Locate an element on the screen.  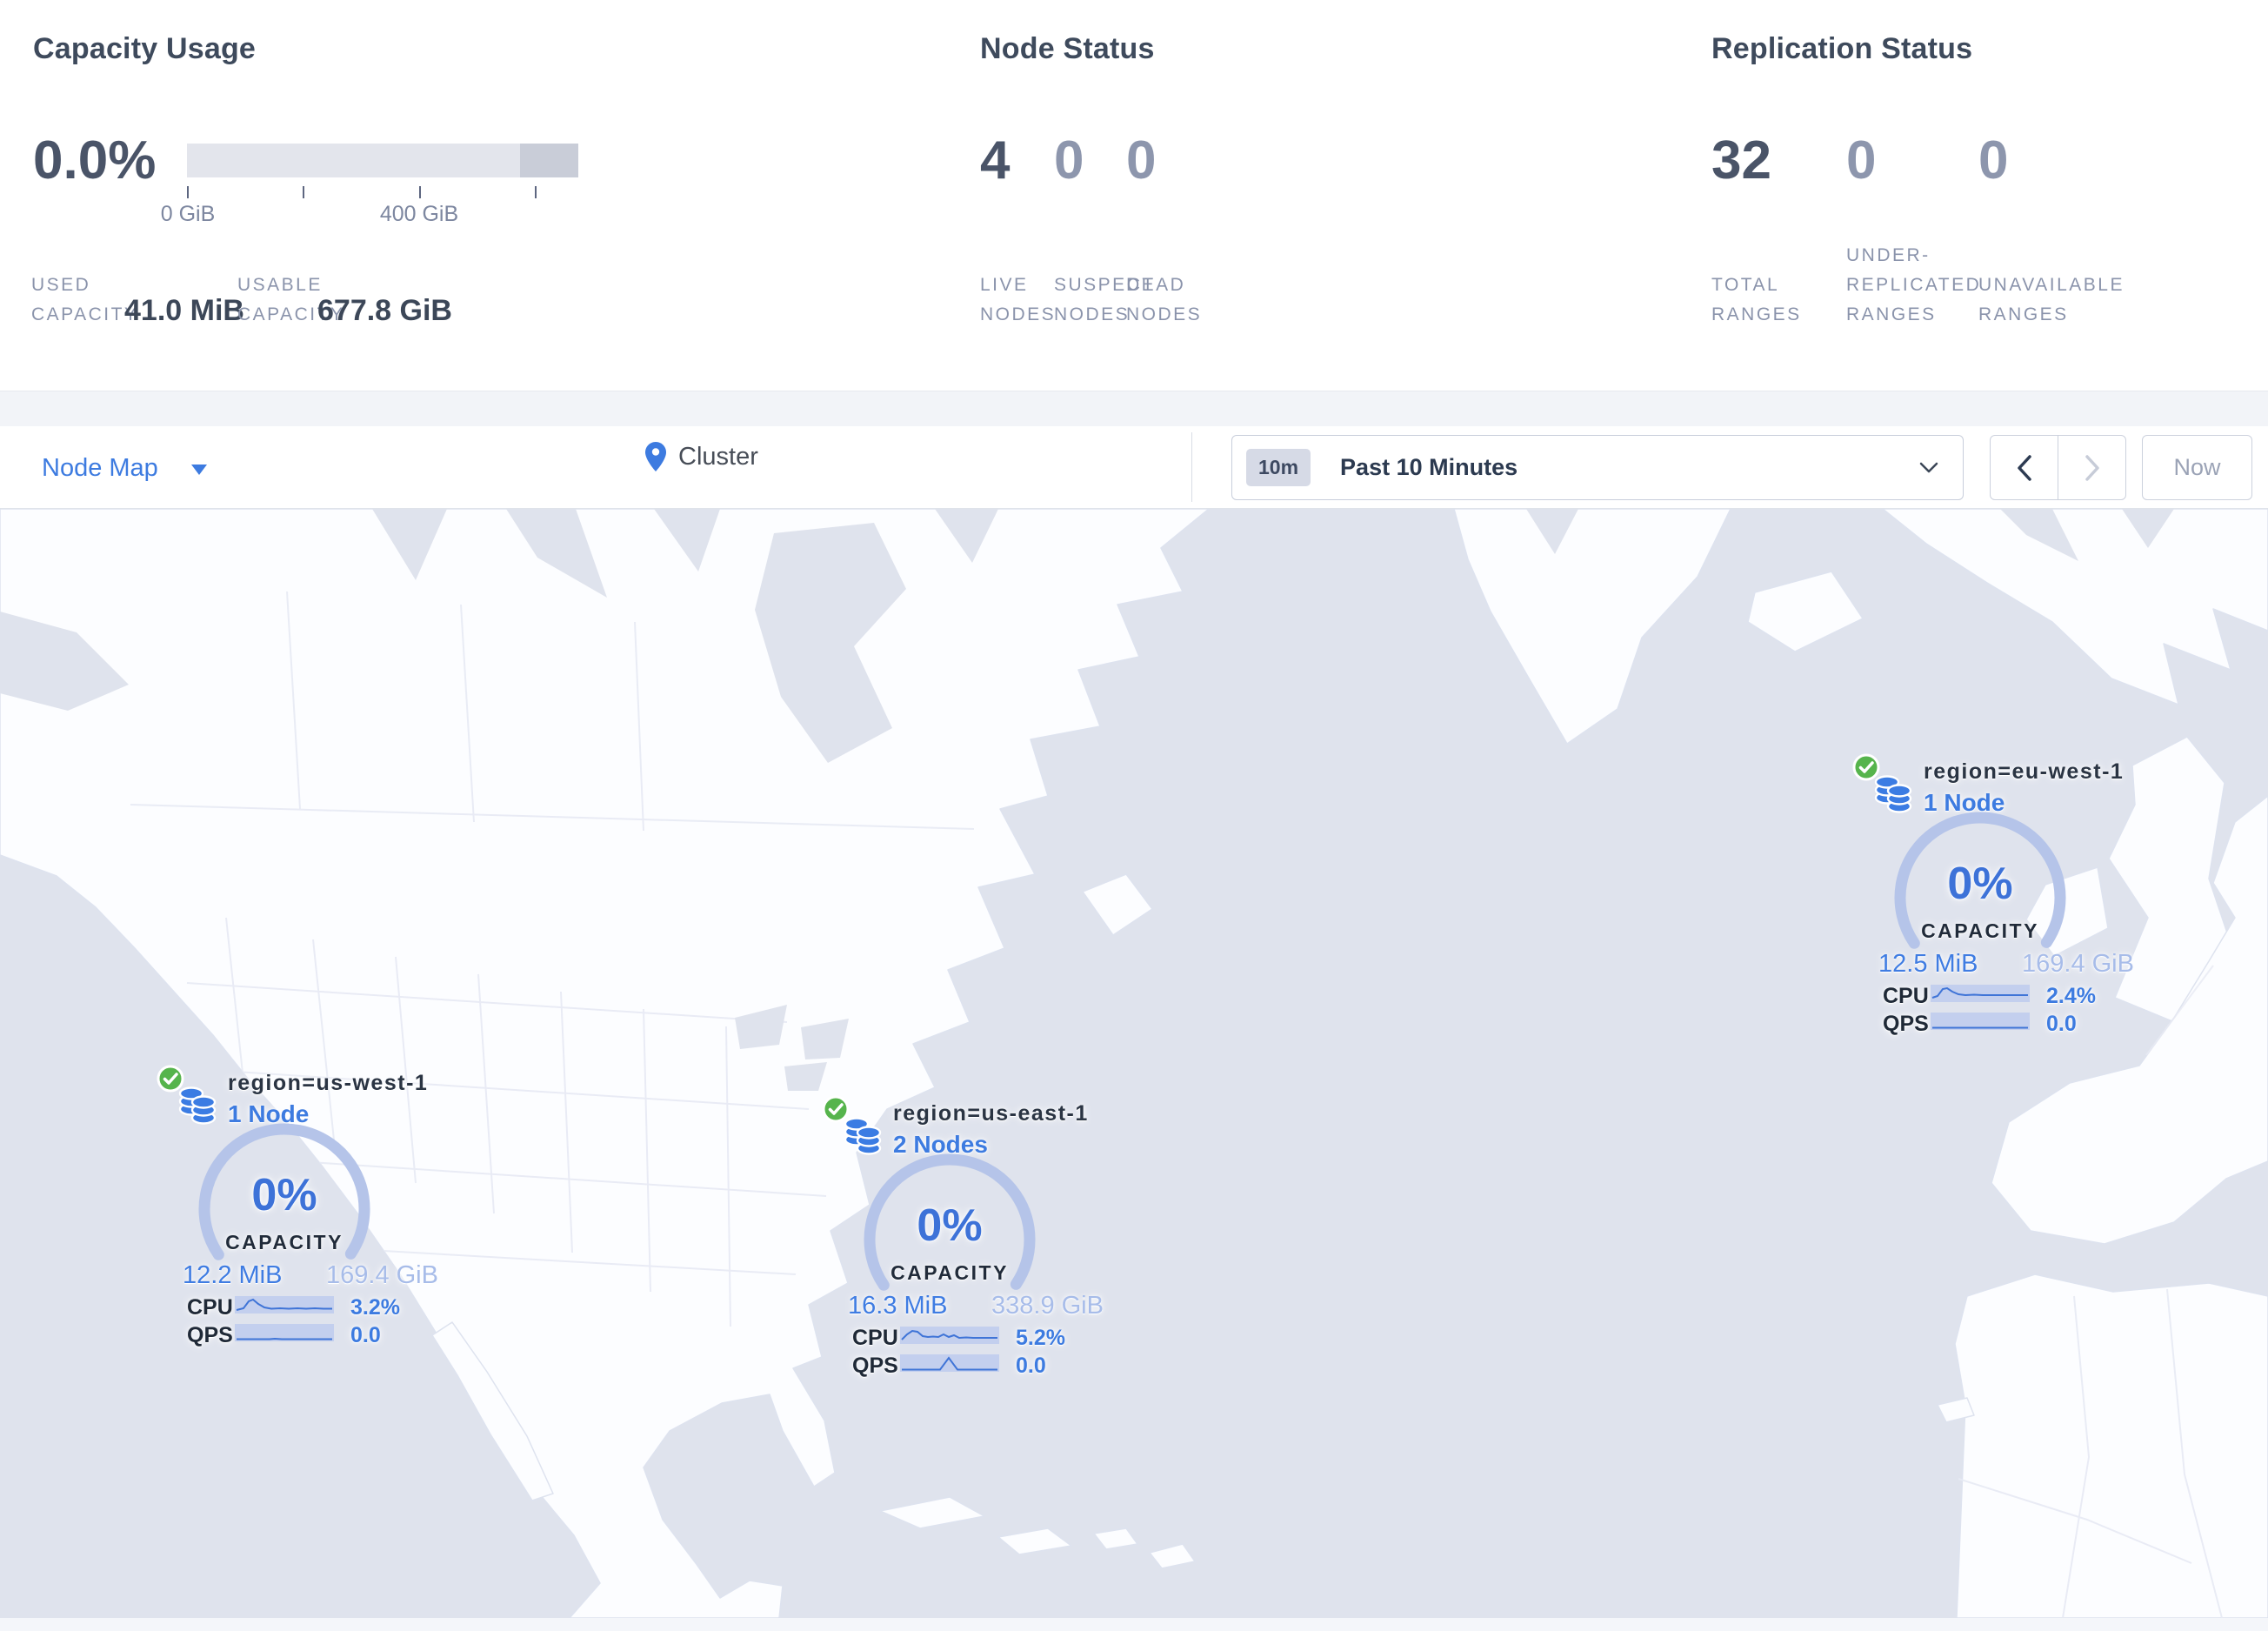
capacity-axis-label-start: 0 GiB is located at coordinates (188, 214).